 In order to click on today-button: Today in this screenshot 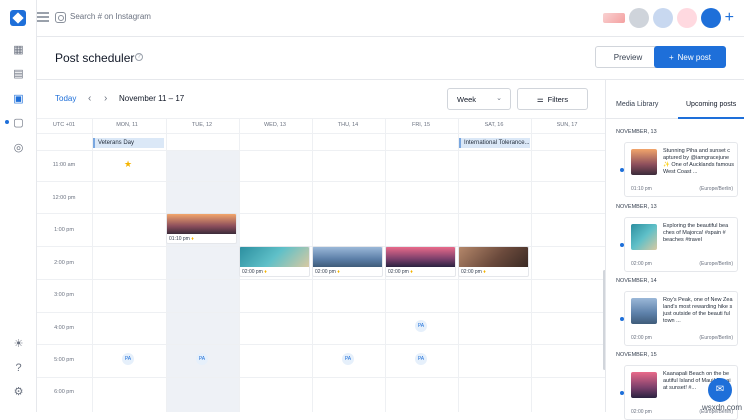, I will do `click(65, 98)`.